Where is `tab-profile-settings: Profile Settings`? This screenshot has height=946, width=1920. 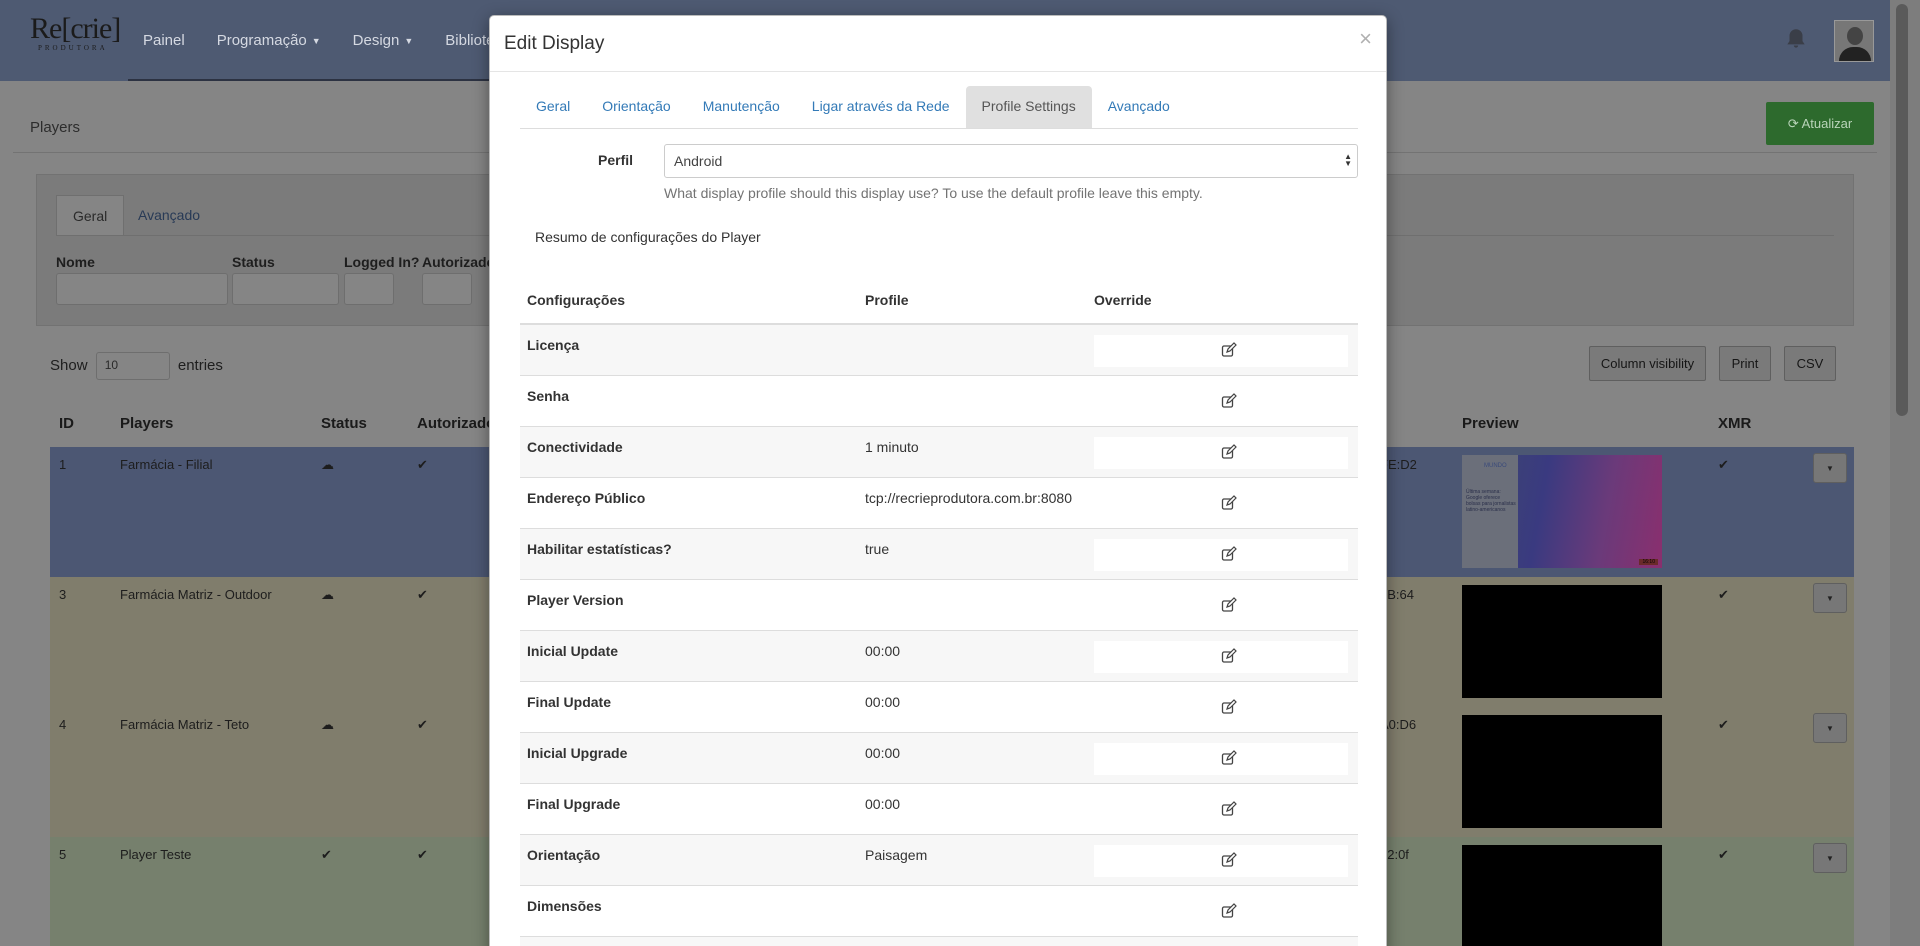 tab-profile-settings: Profile Settings is located at coordinates (1028, 107).